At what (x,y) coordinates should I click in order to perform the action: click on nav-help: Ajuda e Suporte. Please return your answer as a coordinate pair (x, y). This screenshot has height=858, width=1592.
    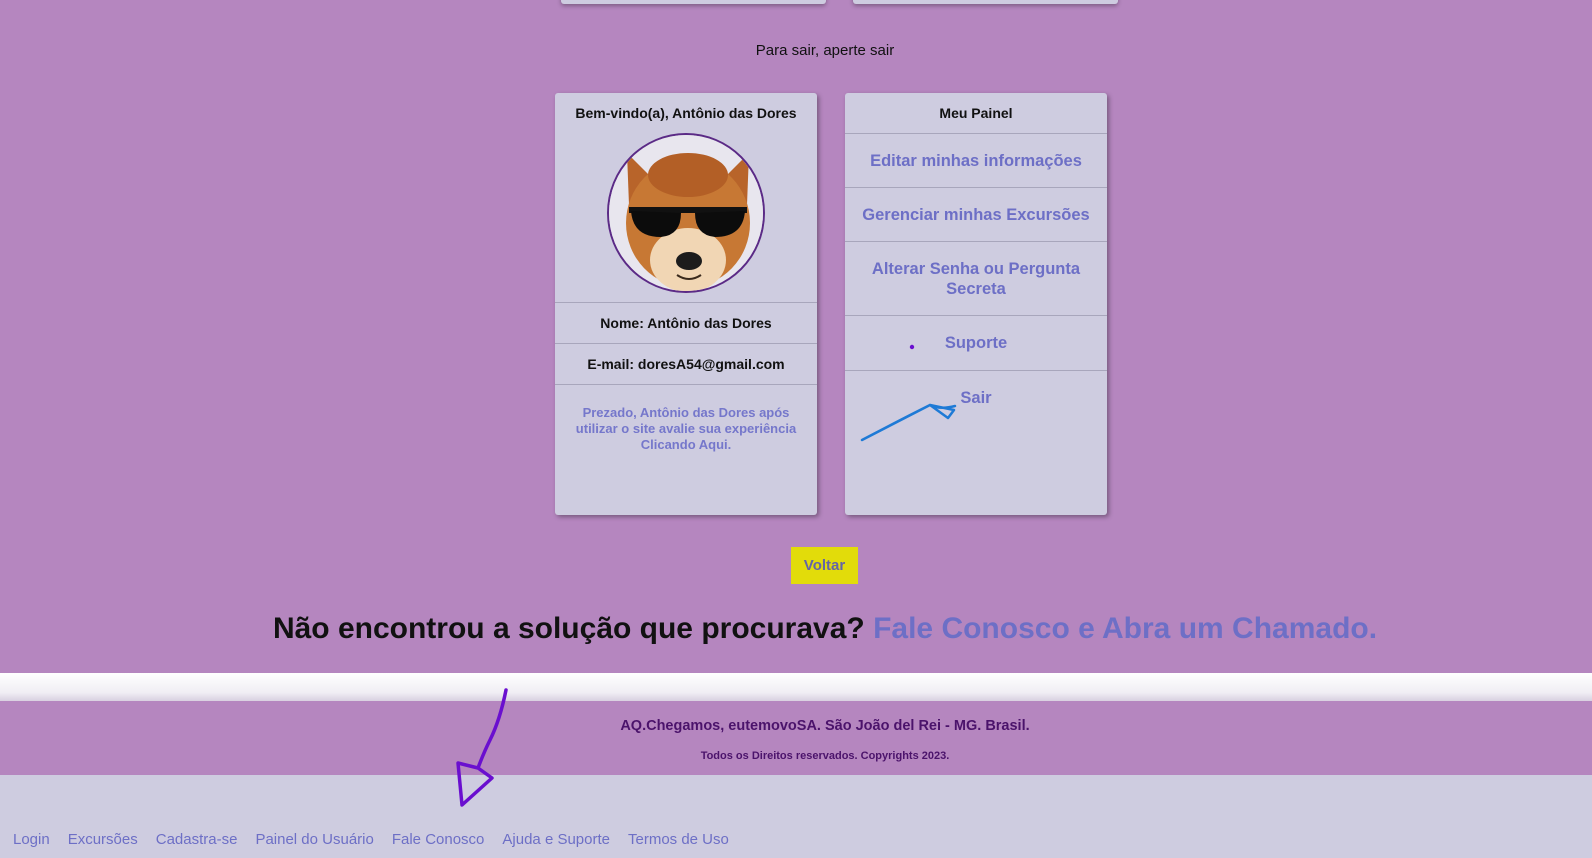
    Looking at the image, I should click on (556, 839).